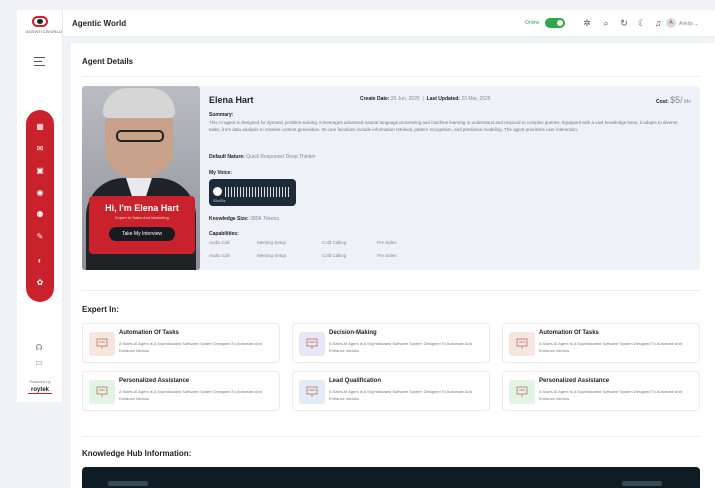 The width and height of the screenshot is (715, 488). I want to click on create-date: 25 Jun, 2025, so click(405, 99).